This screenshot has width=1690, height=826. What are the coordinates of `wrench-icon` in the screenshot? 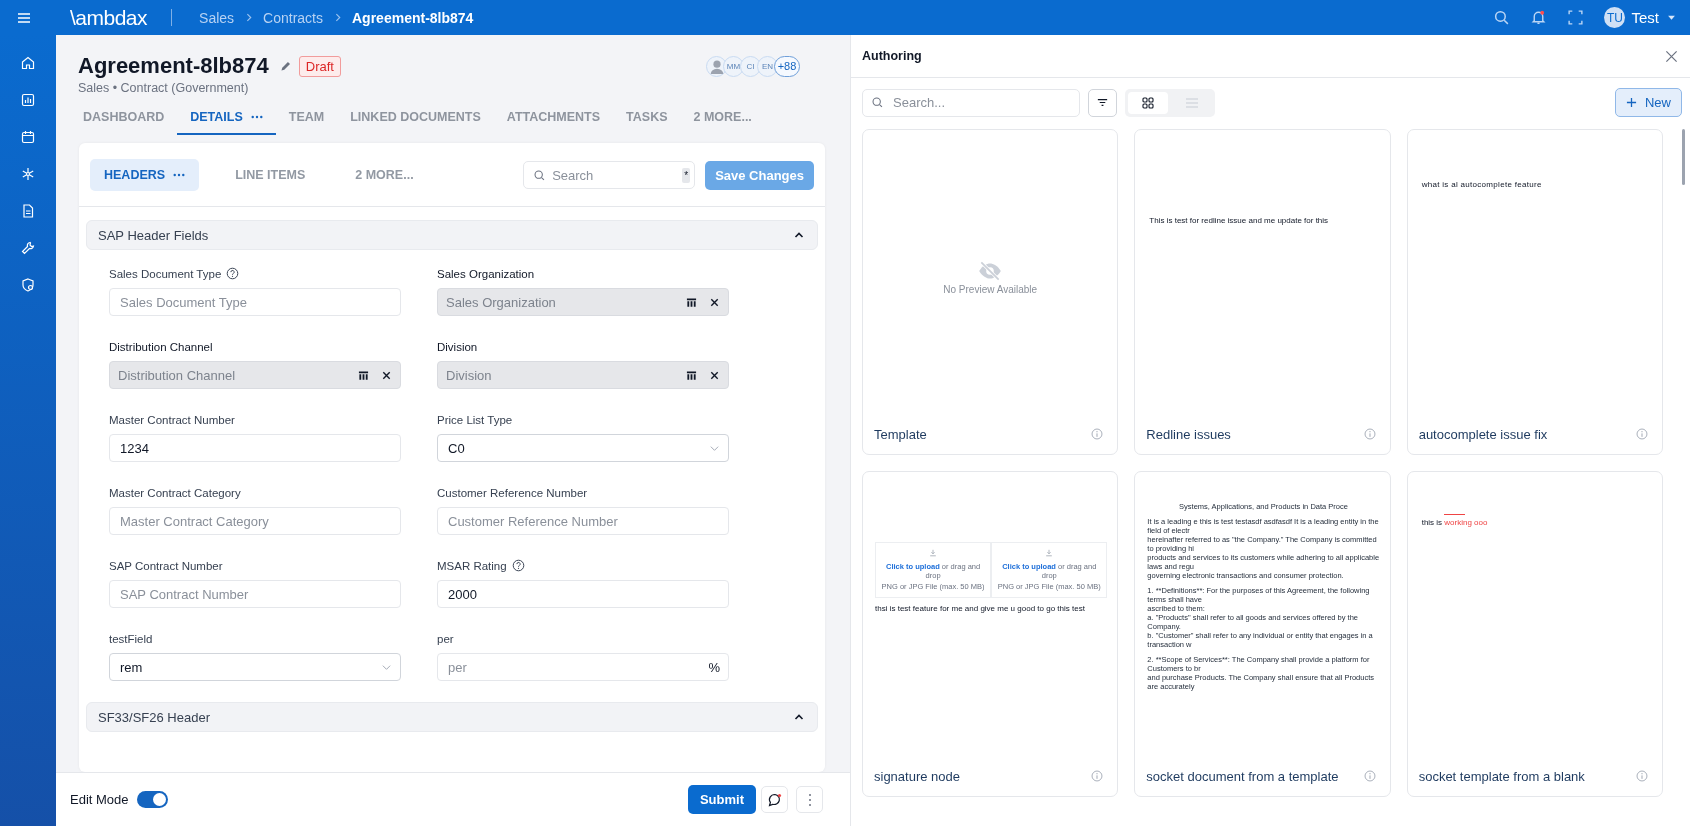 It's located at (28, 248).